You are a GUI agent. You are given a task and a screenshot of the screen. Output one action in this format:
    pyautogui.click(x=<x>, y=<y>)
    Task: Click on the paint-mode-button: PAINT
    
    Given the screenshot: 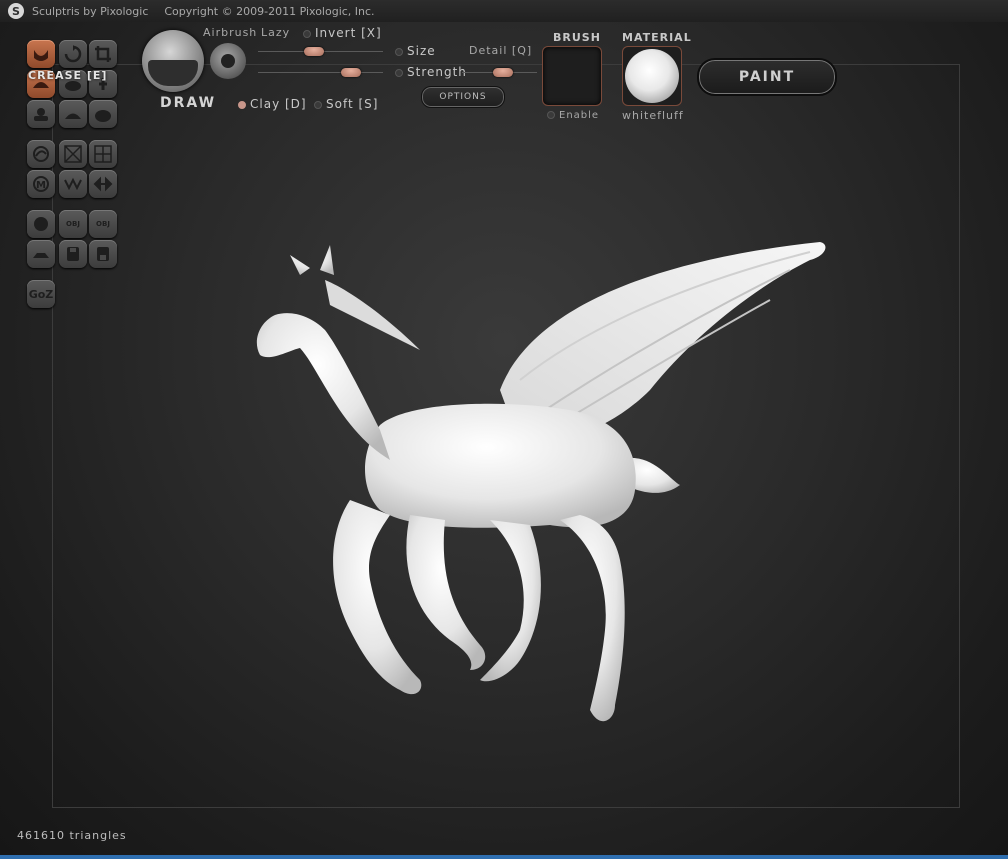 What is the action you would take?
    pyautogui.click(x=767, y=77)
    